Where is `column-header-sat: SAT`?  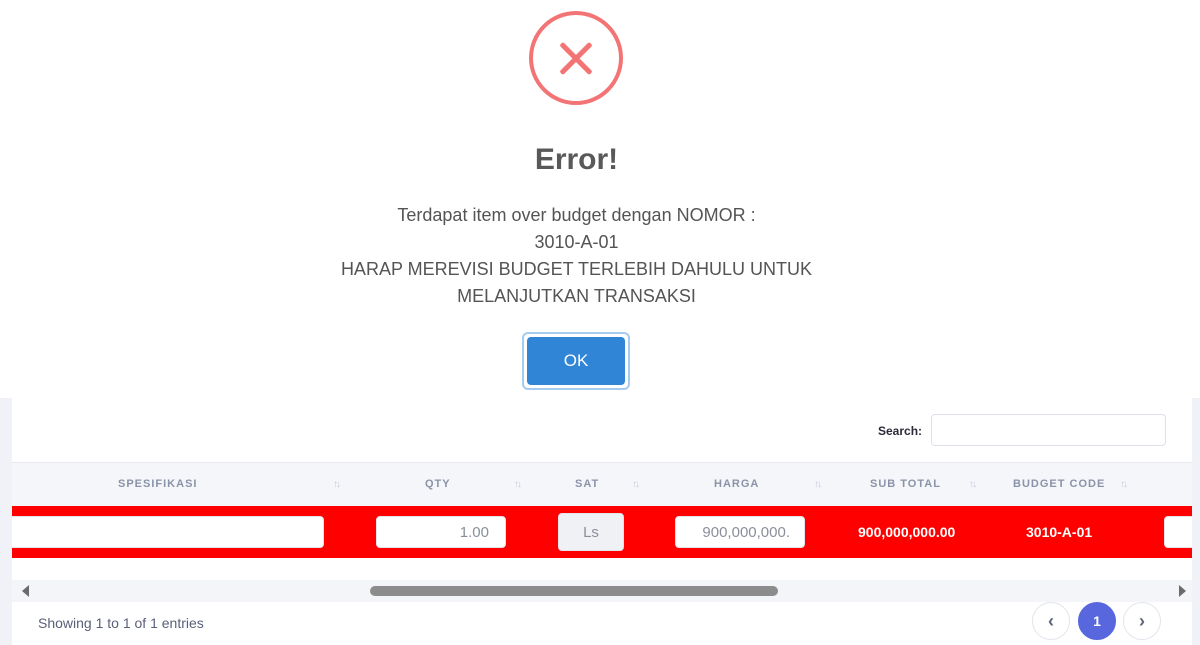 column-header-sat: SAT is located at coordinates (587, 484).